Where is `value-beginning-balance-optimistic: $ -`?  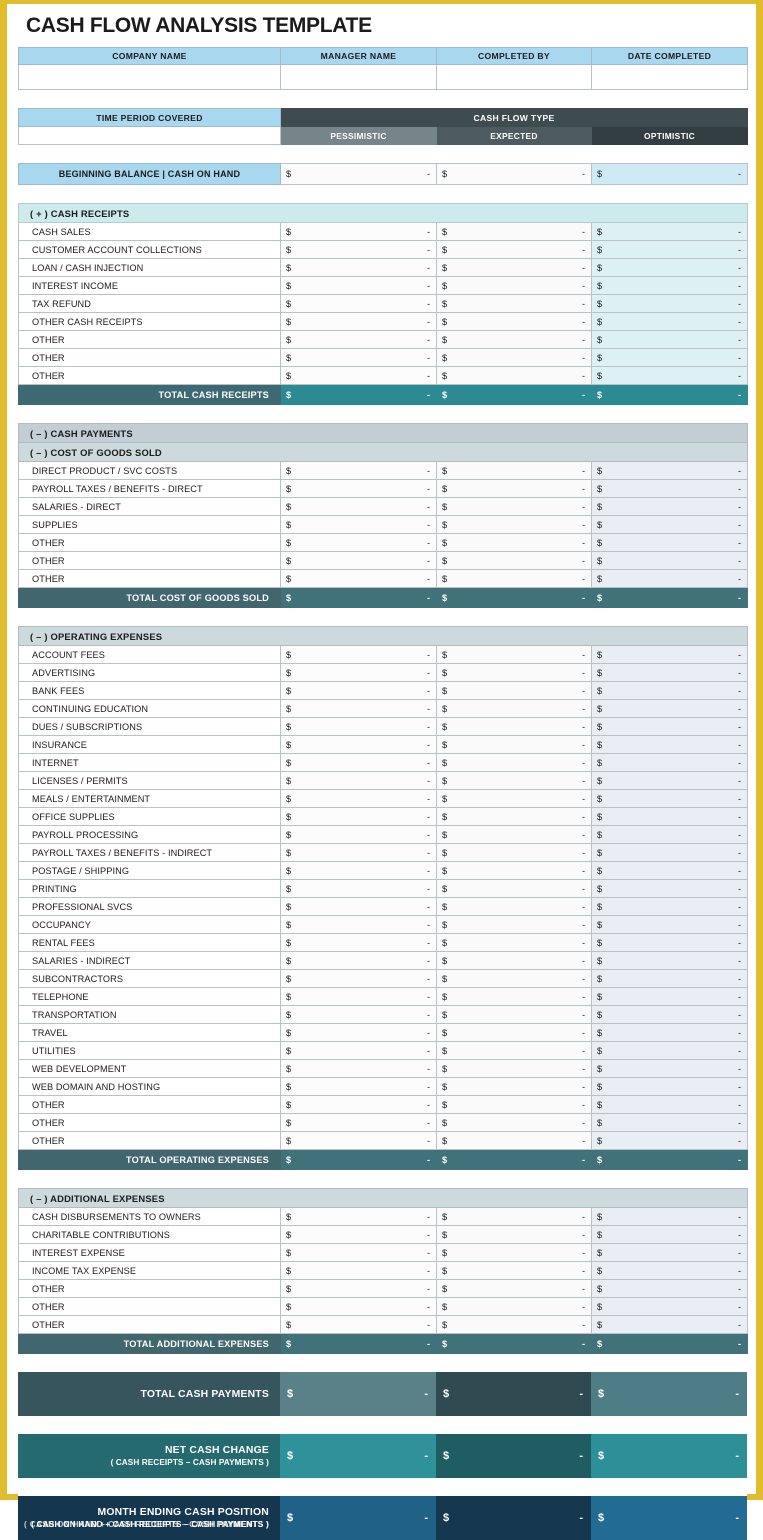
value-beginning-balance-optimistic: $ - is located at coordinates (669, 174).